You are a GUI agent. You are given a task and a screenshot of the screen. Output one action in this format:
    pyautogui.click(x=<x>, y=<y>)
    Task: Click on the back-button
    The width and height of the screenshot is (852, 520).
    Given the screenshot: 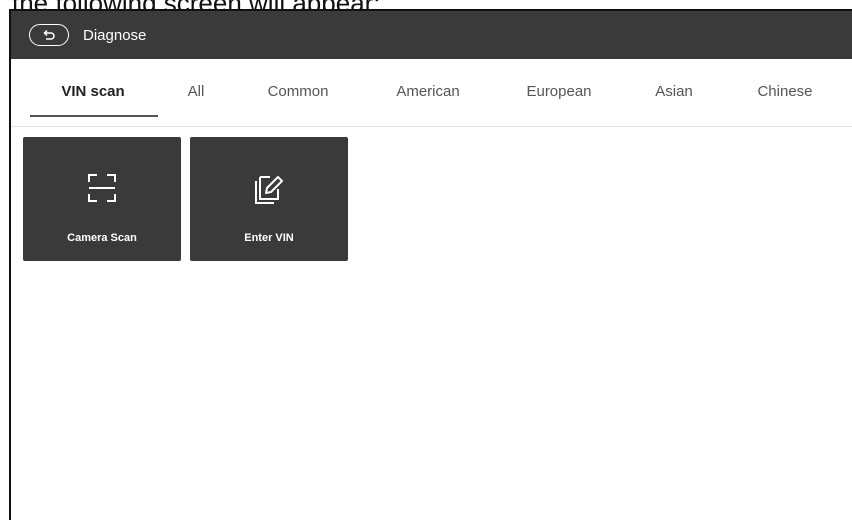 What is the action you would take?
    pyautogui.click(x=49, y=35)
    